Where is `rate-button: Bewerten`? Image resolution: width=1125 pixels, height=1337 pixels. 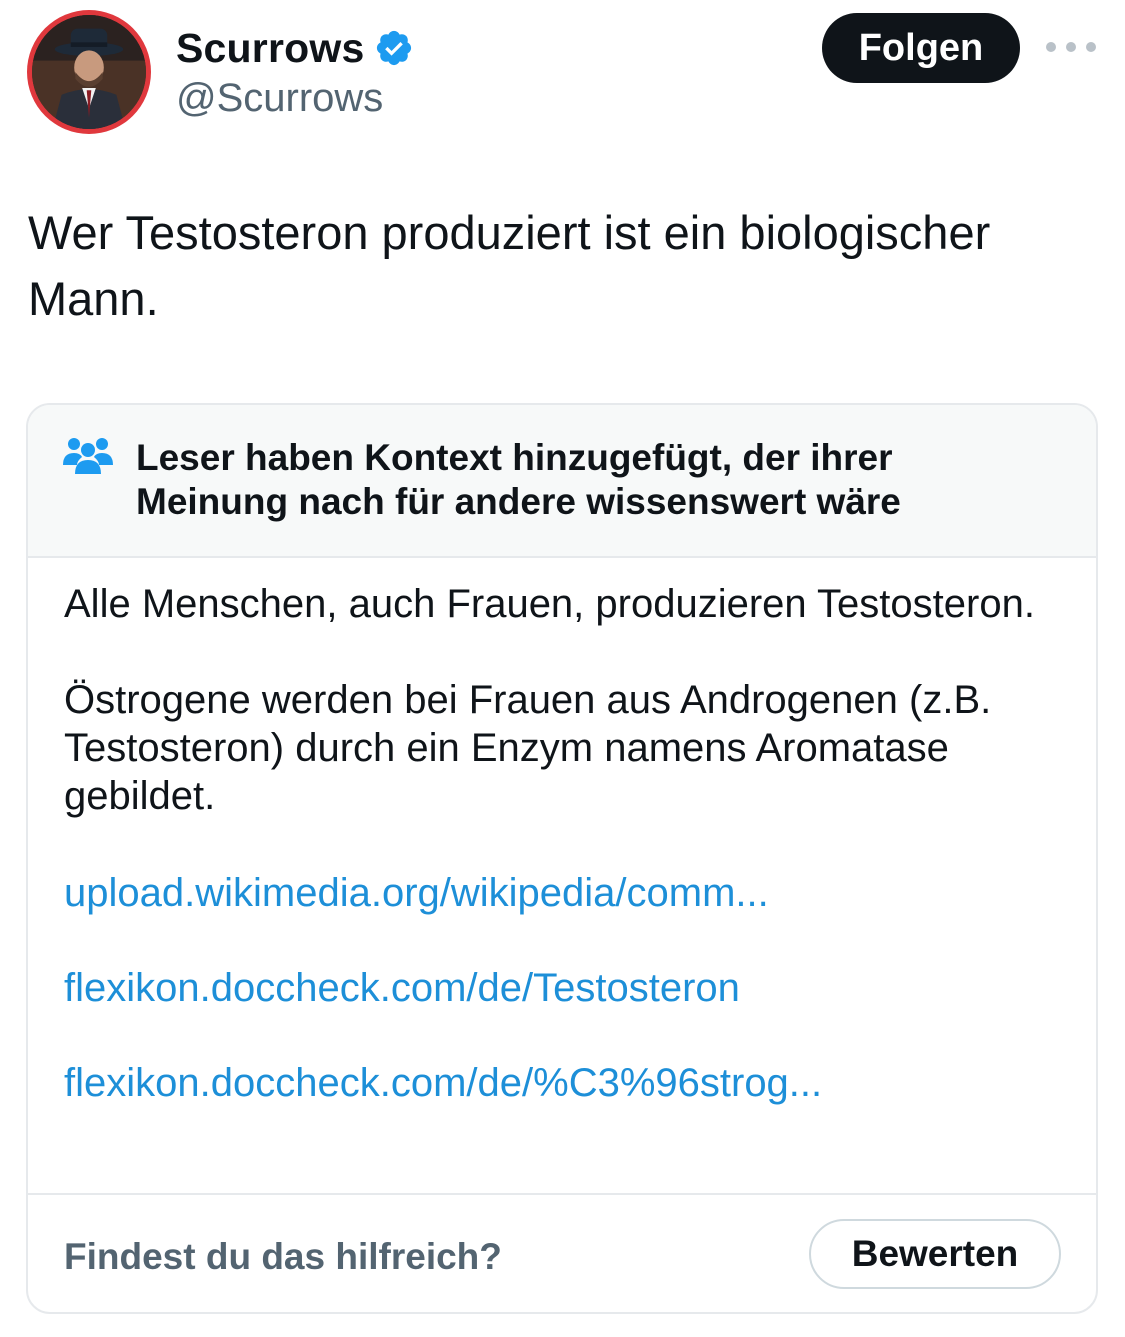
rate-button: Bewerten is located at coordinates (935, 1254).